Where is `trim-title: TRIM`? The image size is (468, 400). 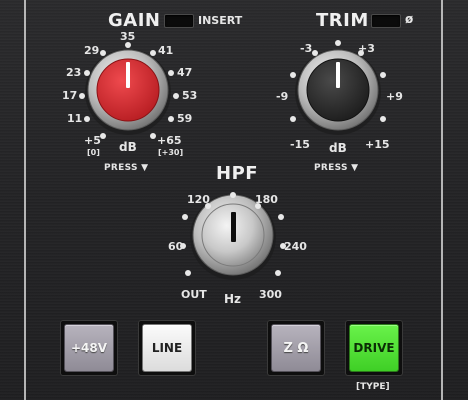 trim-title: TRIM is located at coordinates (342, 20).